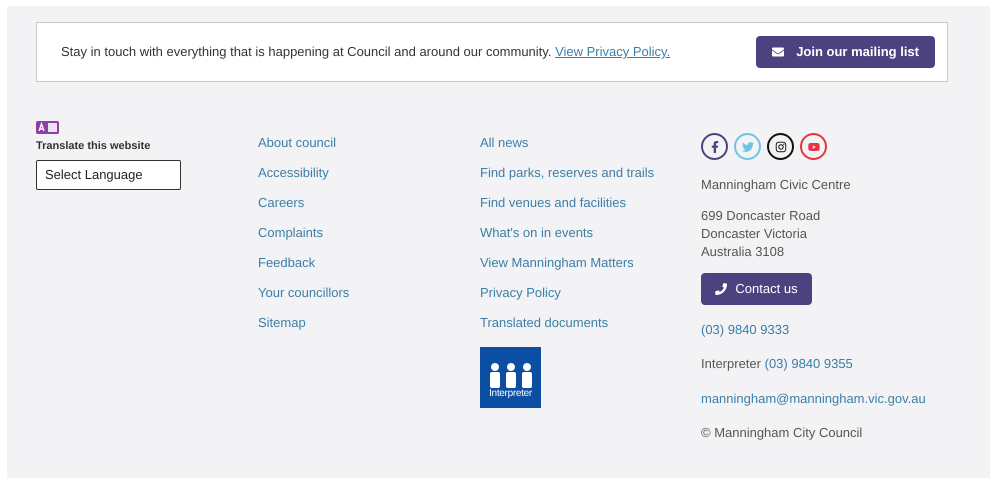  I want to click on privacy-policy-link: View Privacy Policy., so click(612, 52).